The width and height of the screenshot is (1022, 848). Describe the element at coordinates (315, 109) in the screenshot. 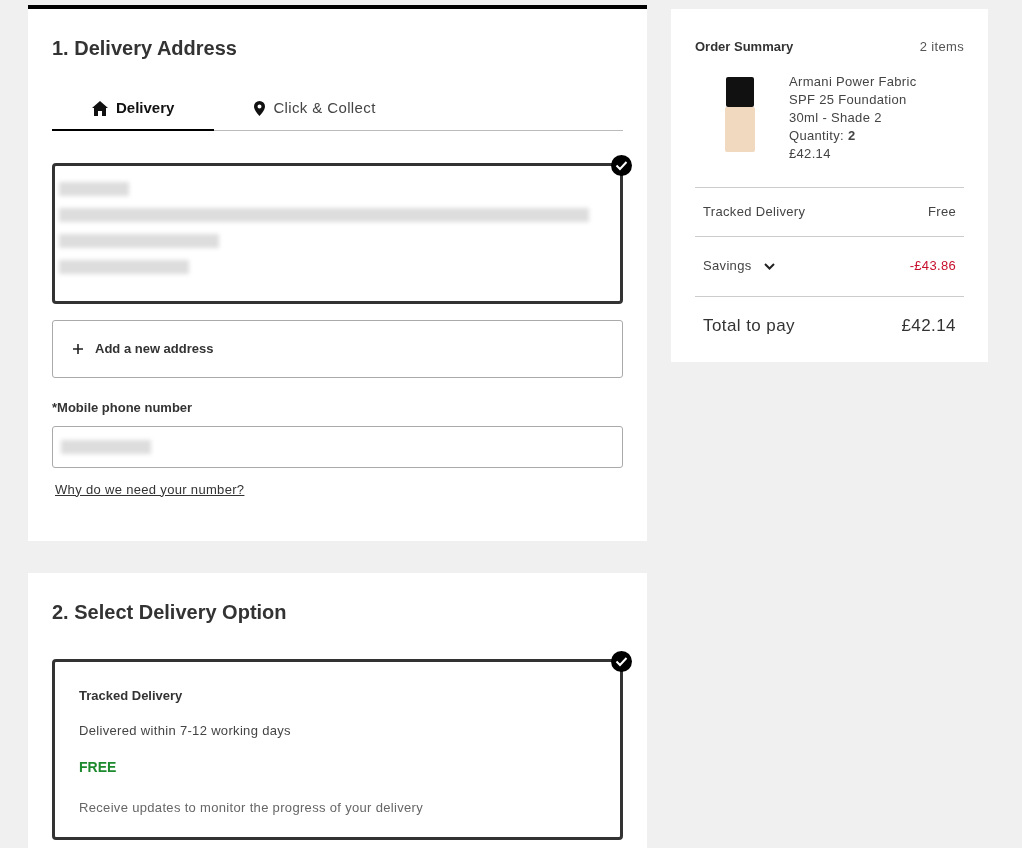

I see `tab: Click & Collect` at that location.